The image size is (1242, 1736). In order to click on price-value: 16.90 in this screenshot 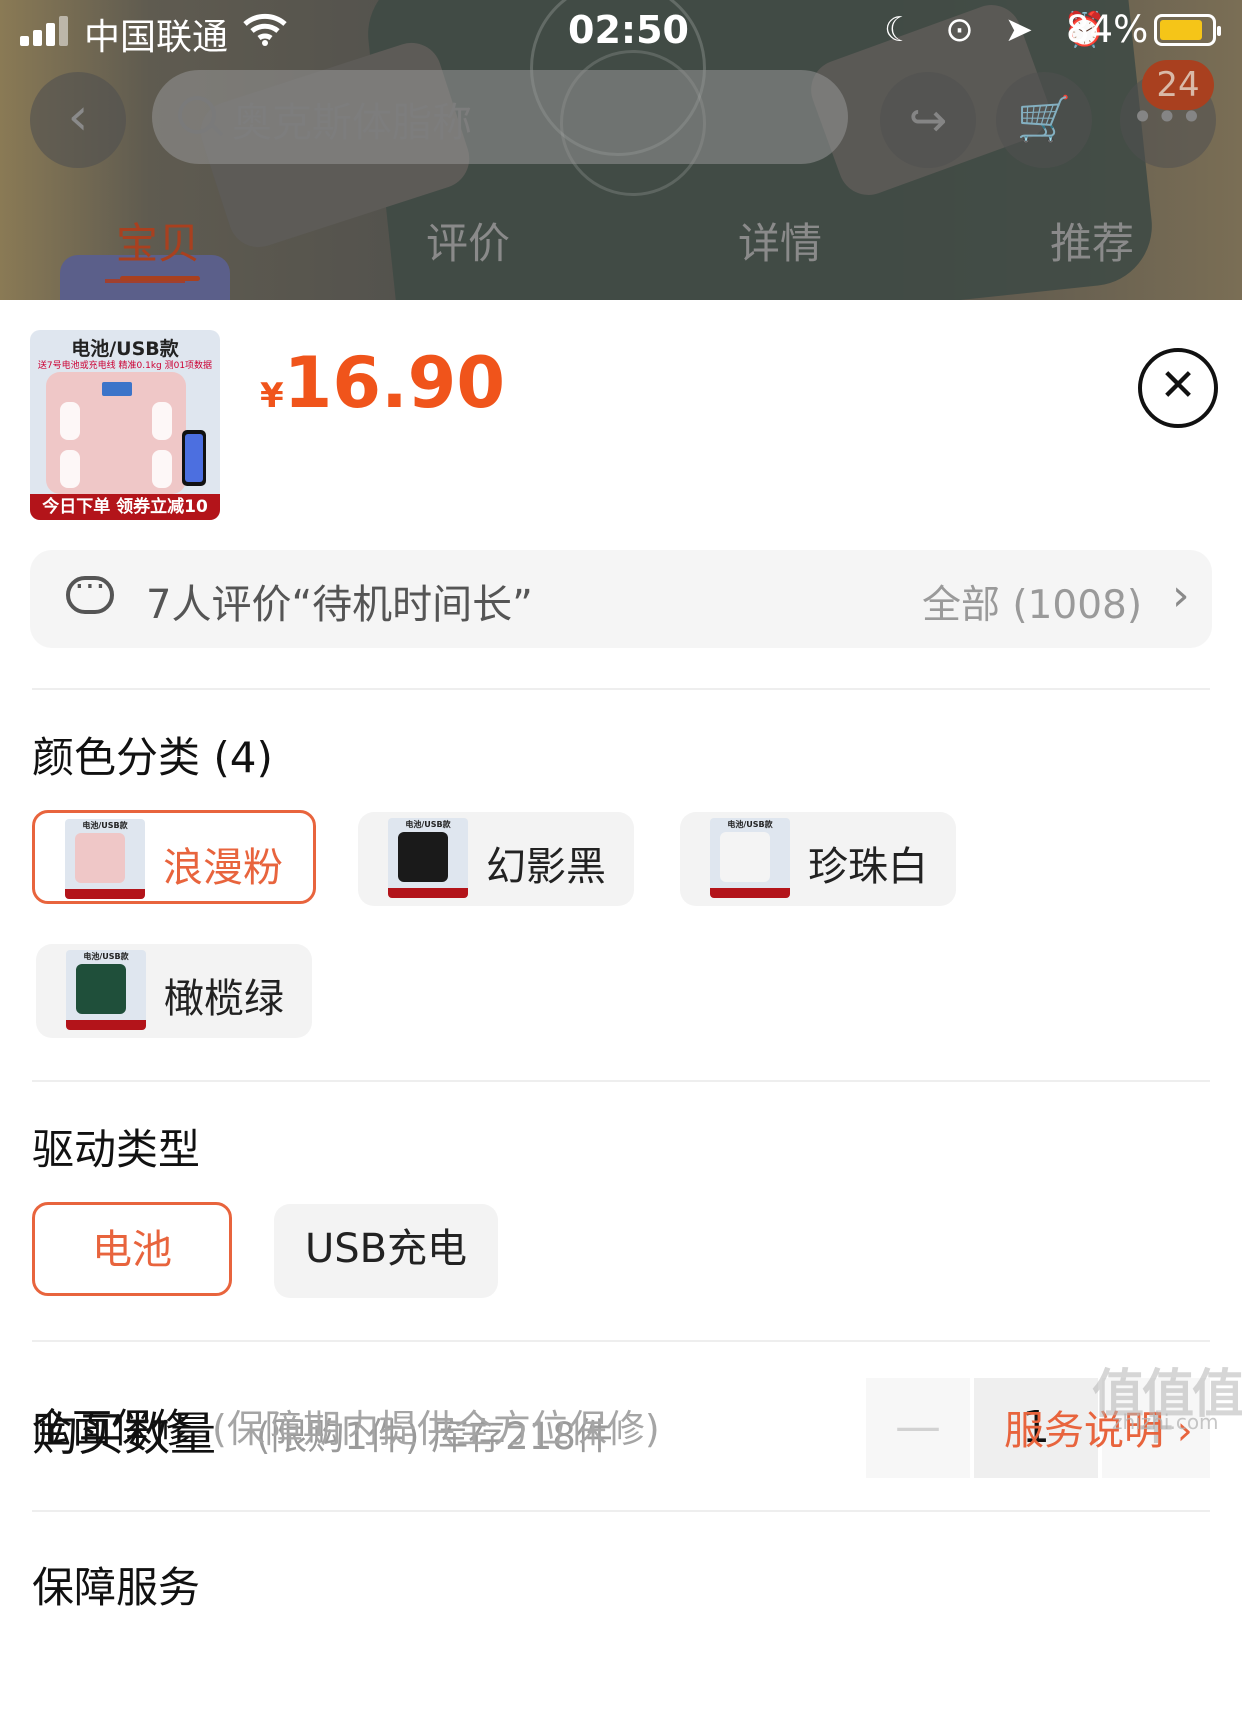, I will do `click(394, 383)`.